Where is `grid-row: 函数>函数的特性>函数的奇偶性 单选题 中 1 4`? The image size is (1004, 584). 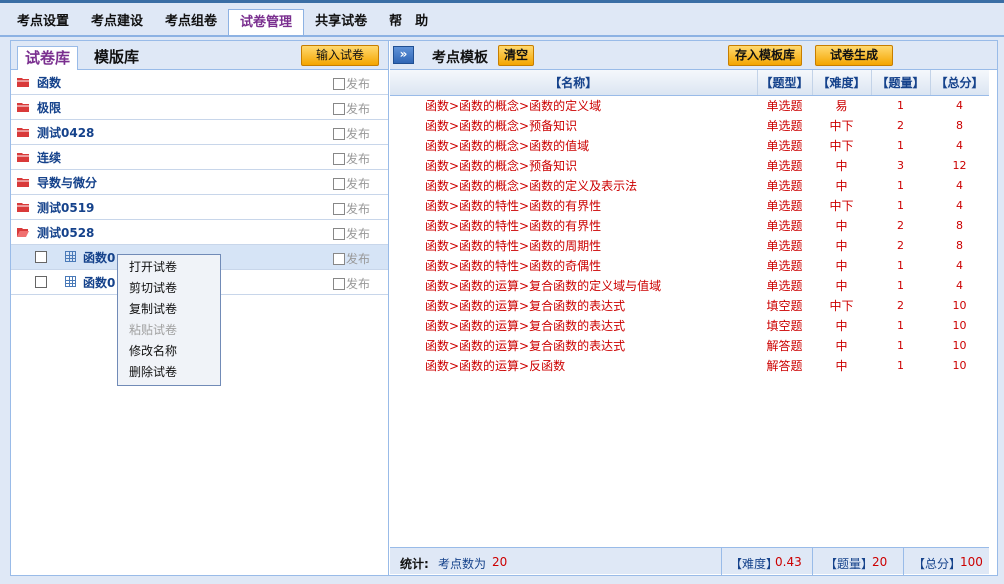 grid-row: 函数>函数的特性>函数的奇偶性 单选题 中 1 4 is located at coordinates (689, 265).